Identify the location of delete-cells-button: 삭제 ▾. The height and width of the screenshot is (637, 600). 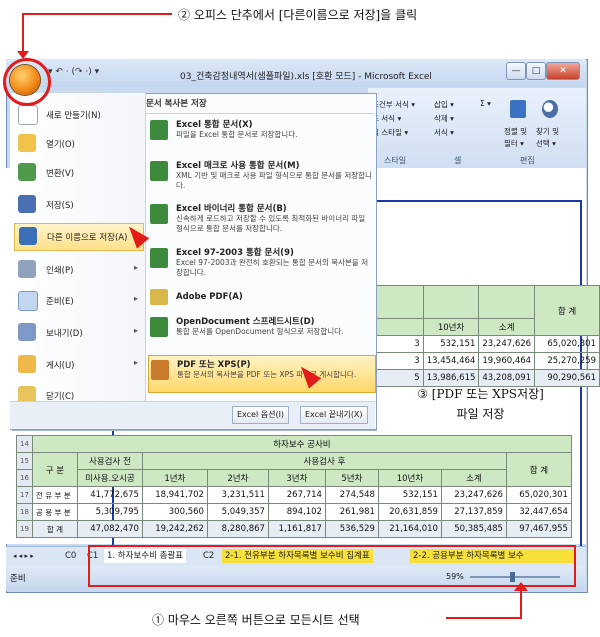
(444, 118).